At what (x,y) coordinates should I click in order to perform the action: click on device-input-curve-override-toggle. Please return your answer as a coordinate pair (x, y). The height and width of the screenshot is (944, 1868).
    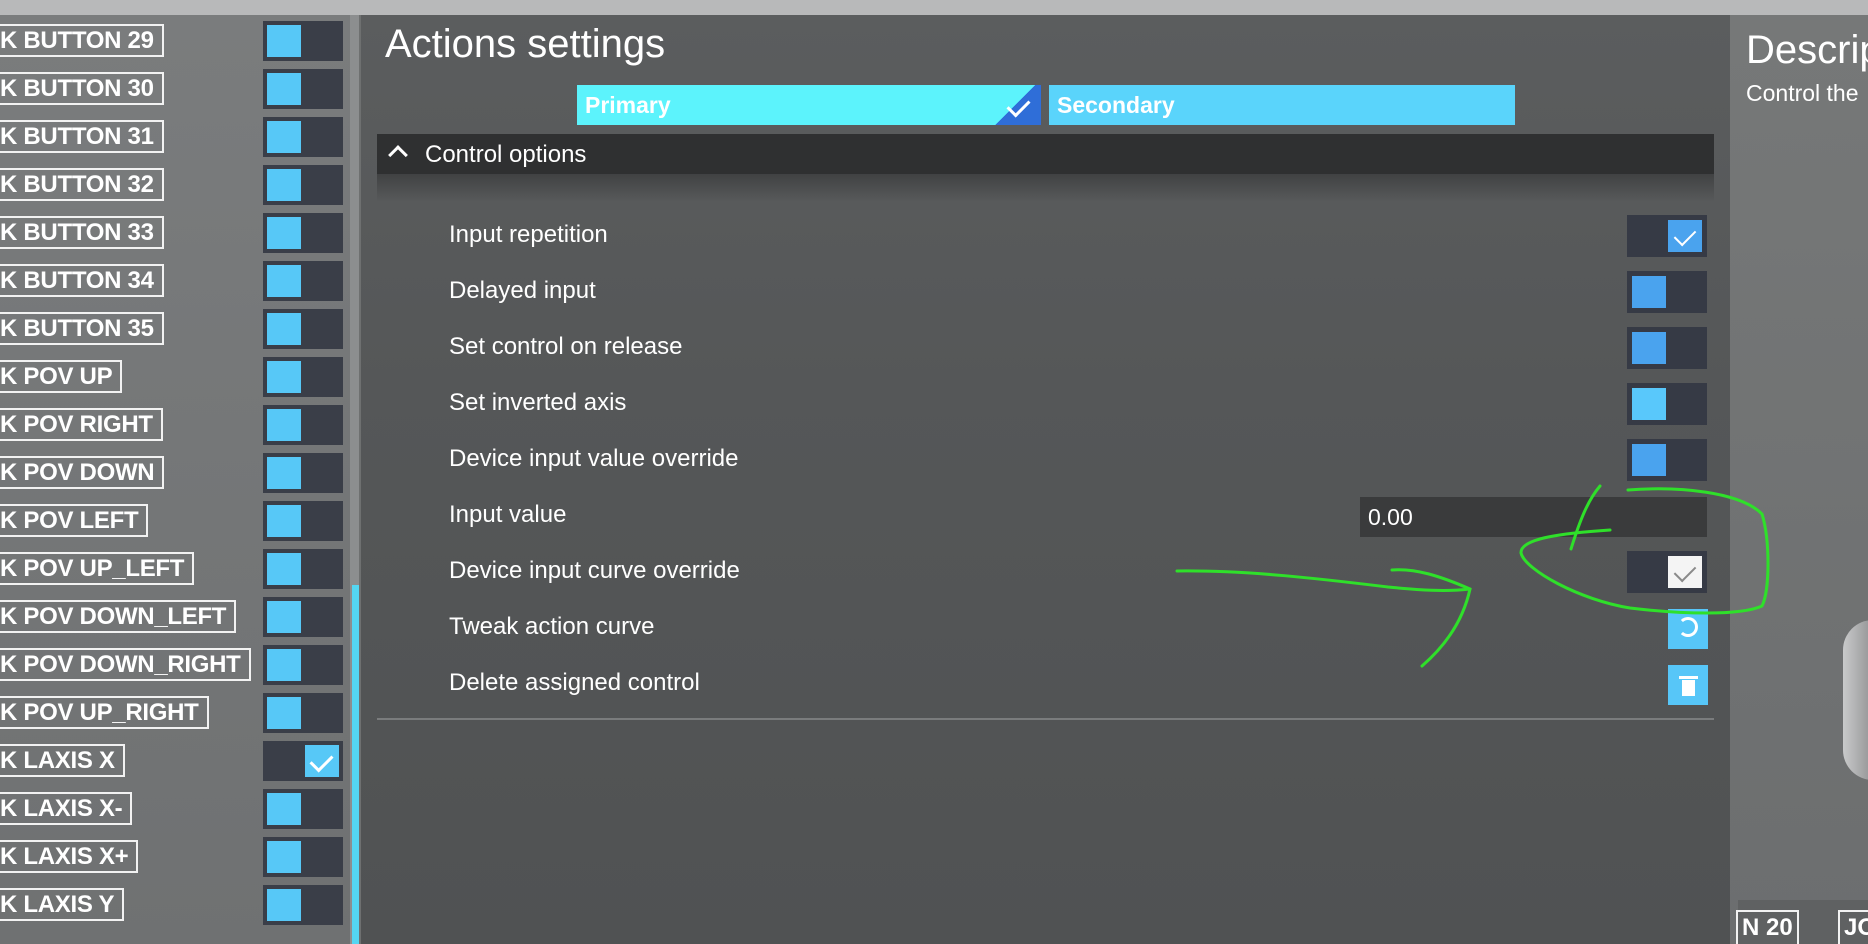
    Looking at the image, I should click on (1667, 572).